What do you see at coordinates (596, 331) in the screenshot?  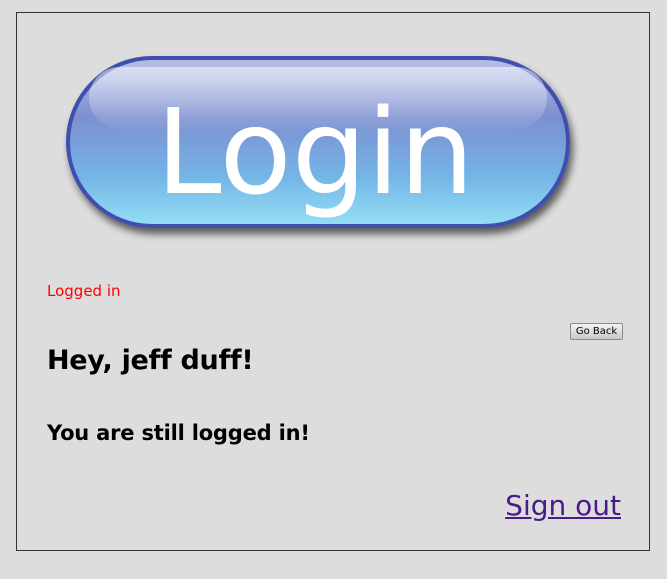 I see `go-back-button: Go Back` at bounding box center [596, 331].